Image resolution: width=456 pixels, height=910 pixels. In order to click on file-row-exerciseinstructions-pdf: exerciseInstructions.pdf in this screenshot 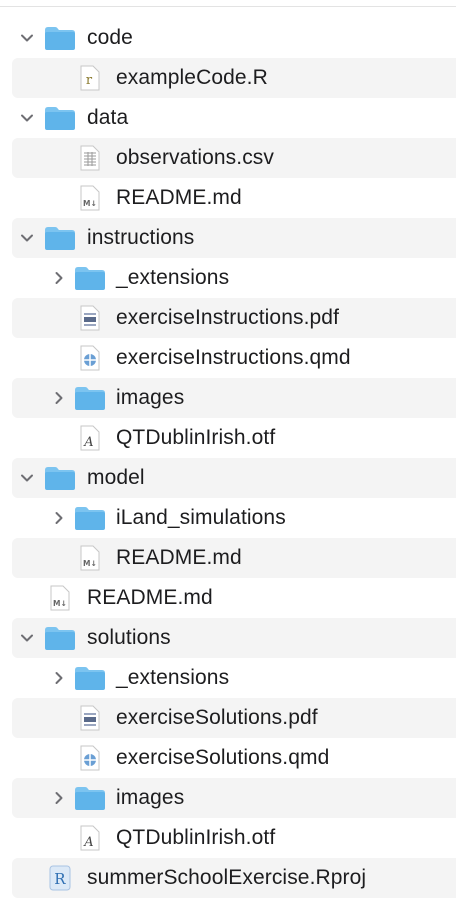, I will do `click(234, 318)`.